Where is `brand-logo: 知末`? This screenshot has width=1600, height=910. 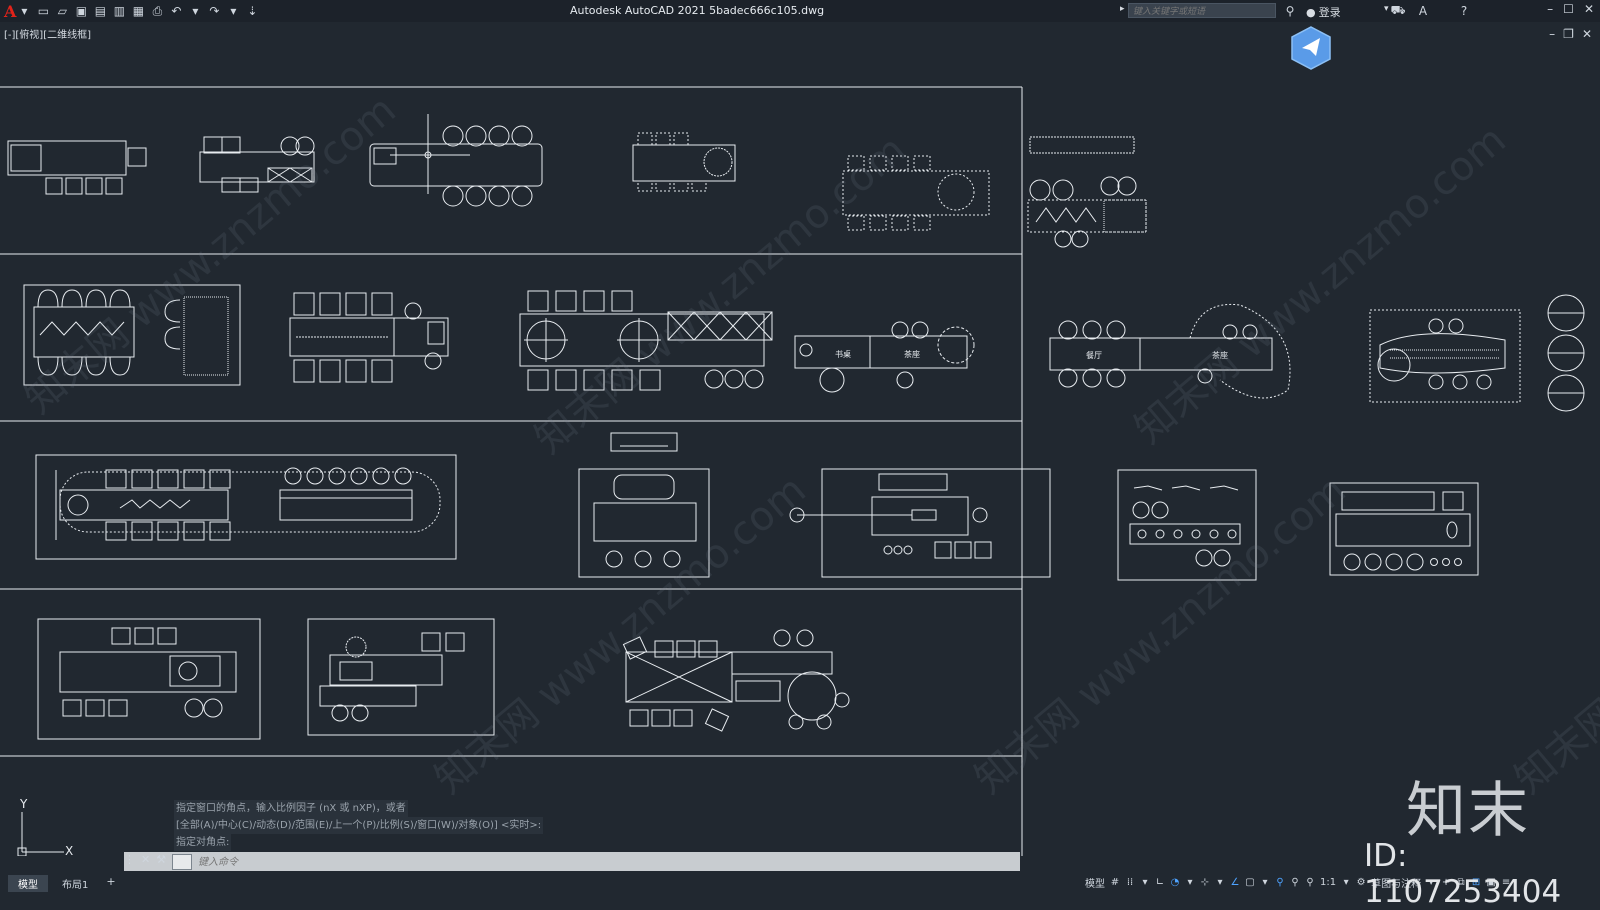 brand-logo: 知末 is located at coordinates (1468, 811).